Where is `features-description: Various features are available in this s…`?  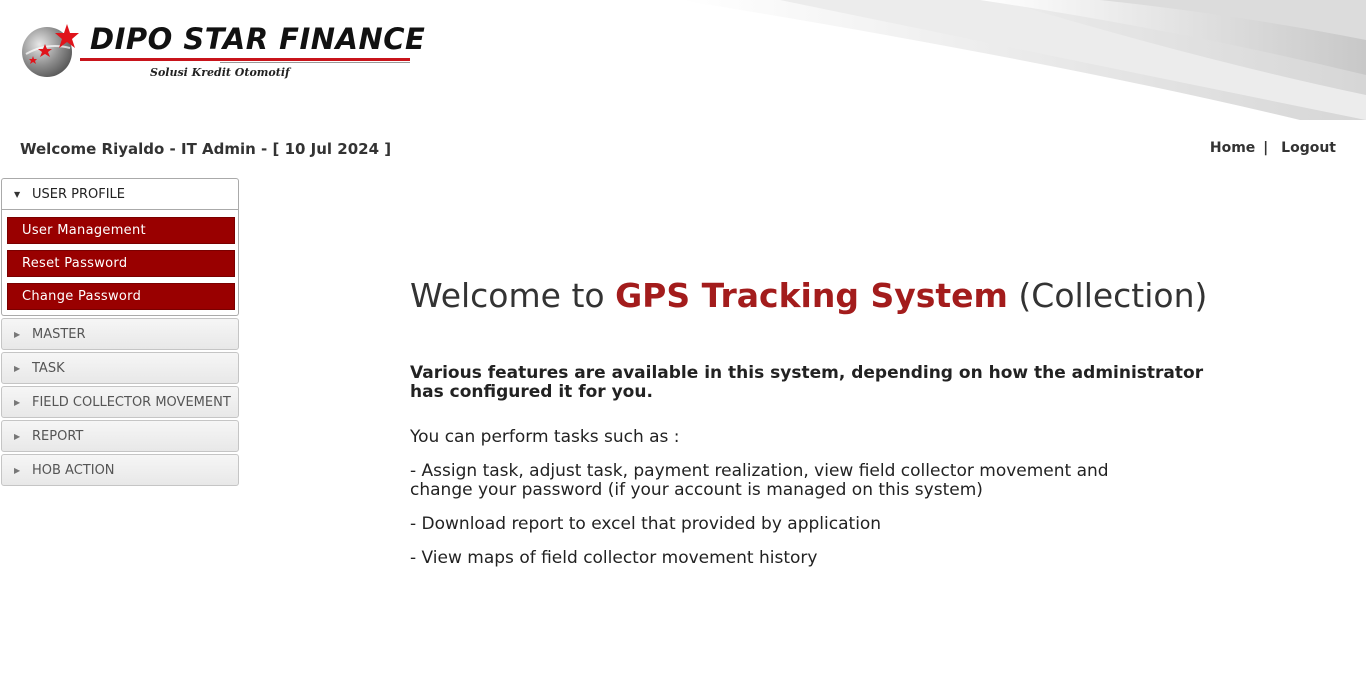
features-description: Various features are available in this s… is located at coordinates (807, 382).